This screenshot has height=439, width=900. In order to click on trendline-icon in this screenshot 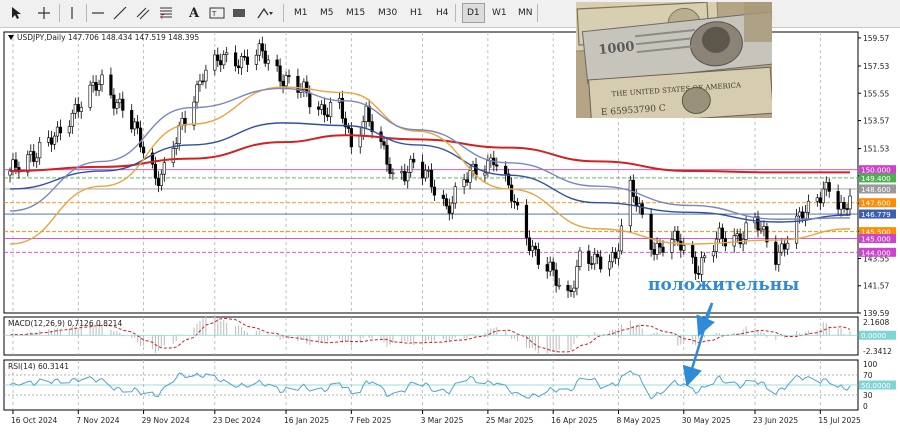, I will do `click(120, 13)`.